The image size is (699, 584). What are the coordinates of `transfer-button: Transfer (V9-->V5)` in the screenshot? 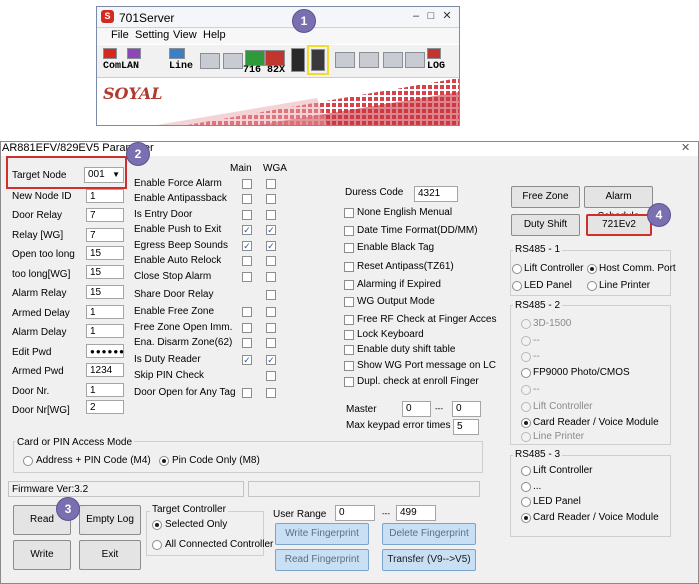 It's located at (429, 560).